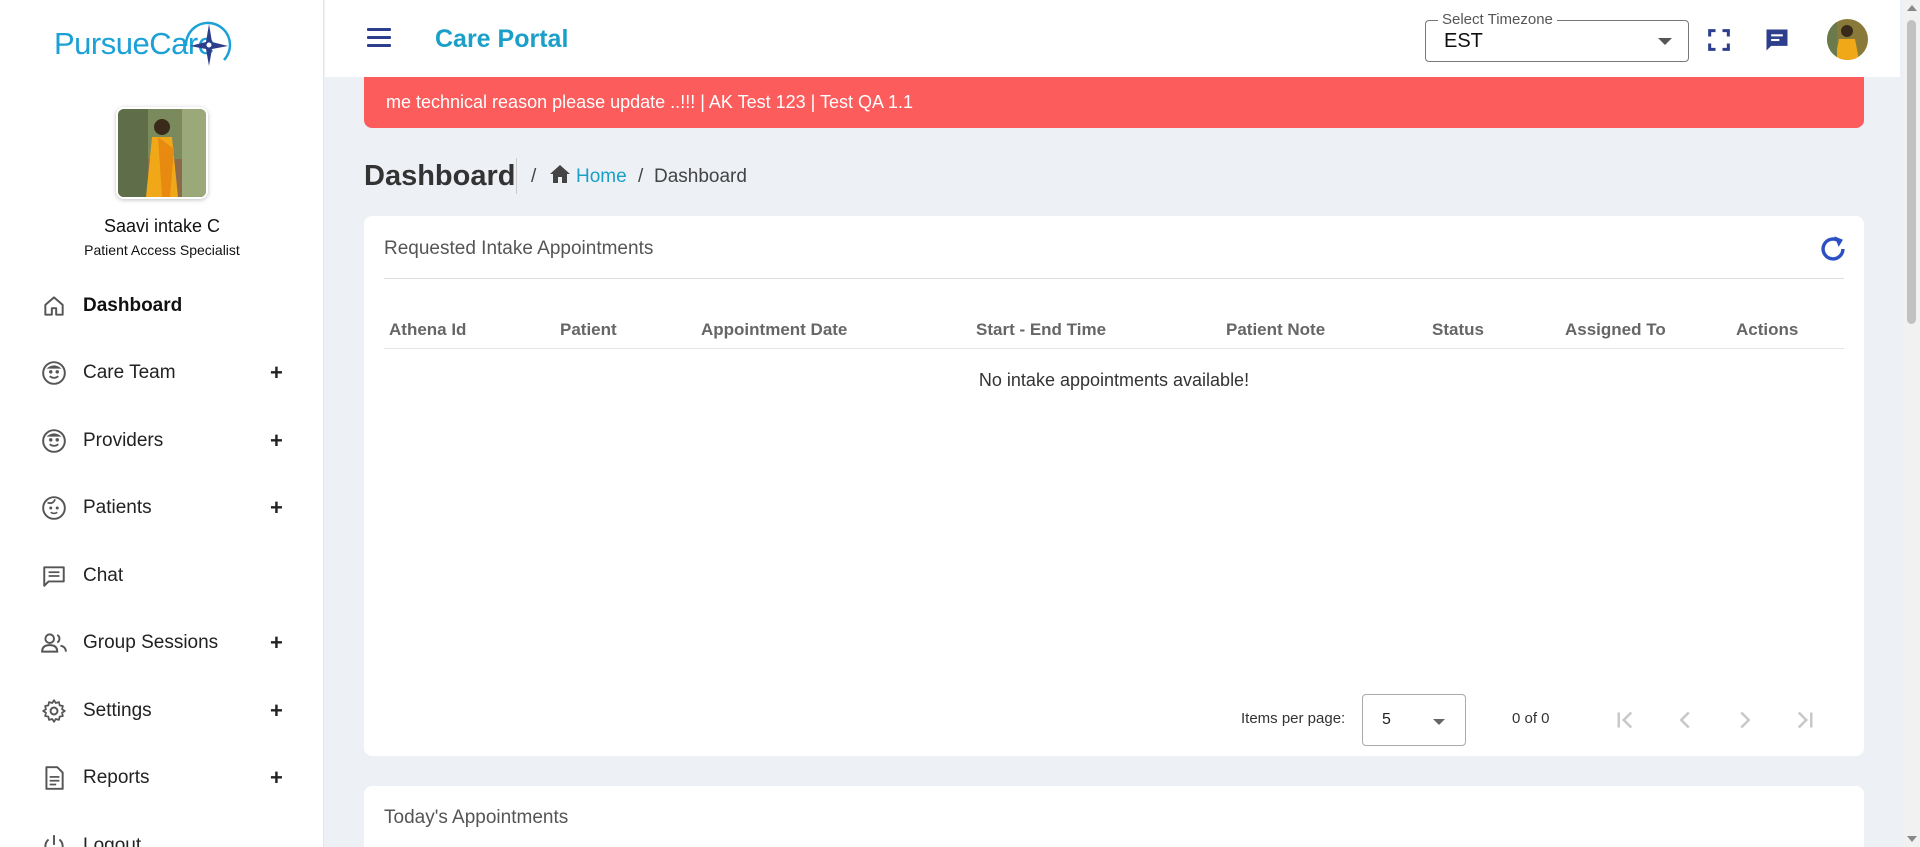 The height and width of the screenshot is (847, 1920). I want to click on refresh-icon, so click(1833, 249).